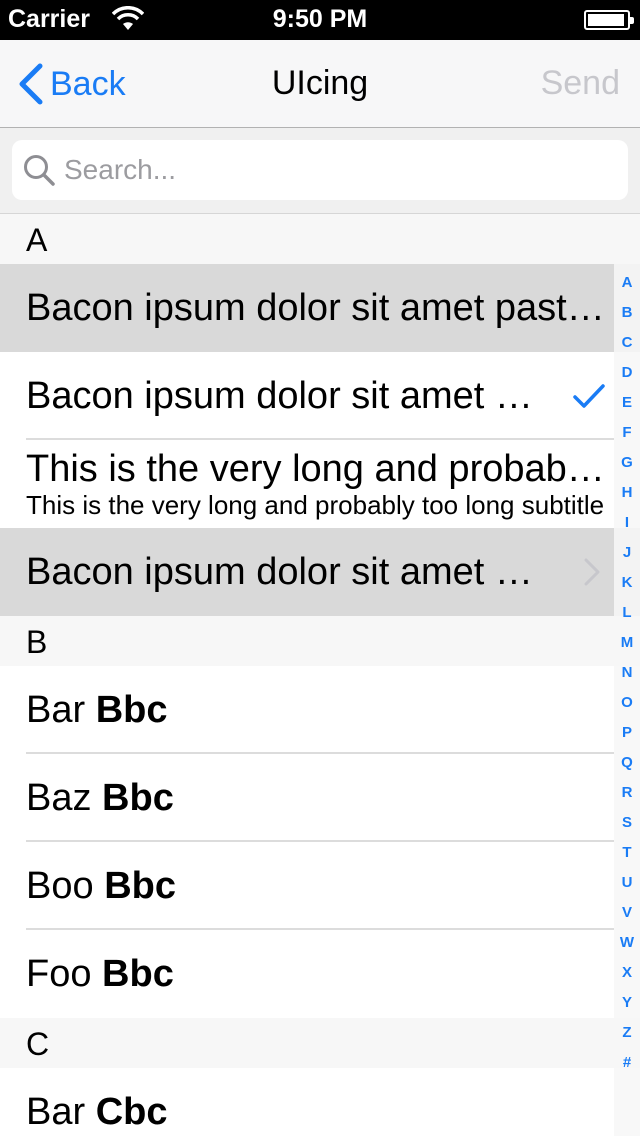 The height and width of the screenshot is (1136, 640). What do you see at coordinates (627, 612) in the screenshot?
I see `index-letter-l: L` at bounding box center [627, 612].